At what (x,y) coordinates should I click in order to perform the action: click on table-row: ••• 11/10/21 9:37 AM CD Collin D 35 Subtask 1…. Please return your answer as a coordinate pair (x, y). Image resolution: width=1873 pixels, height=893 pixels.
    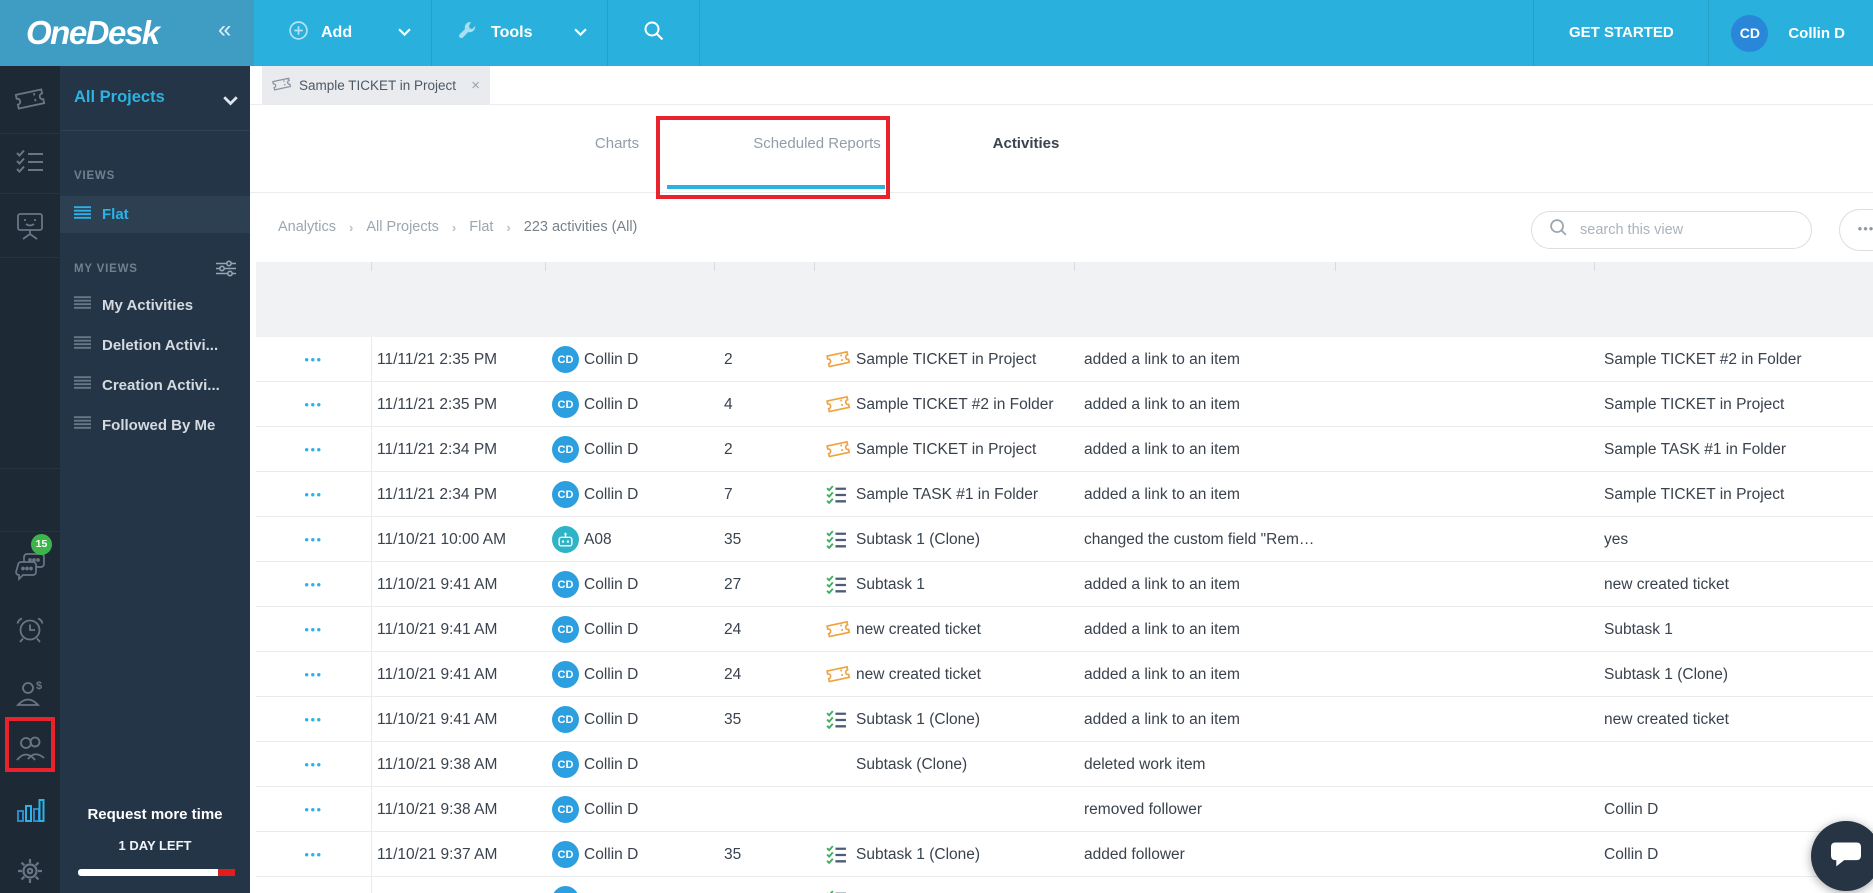
    Looking at the image, I should click on (1064, 854).